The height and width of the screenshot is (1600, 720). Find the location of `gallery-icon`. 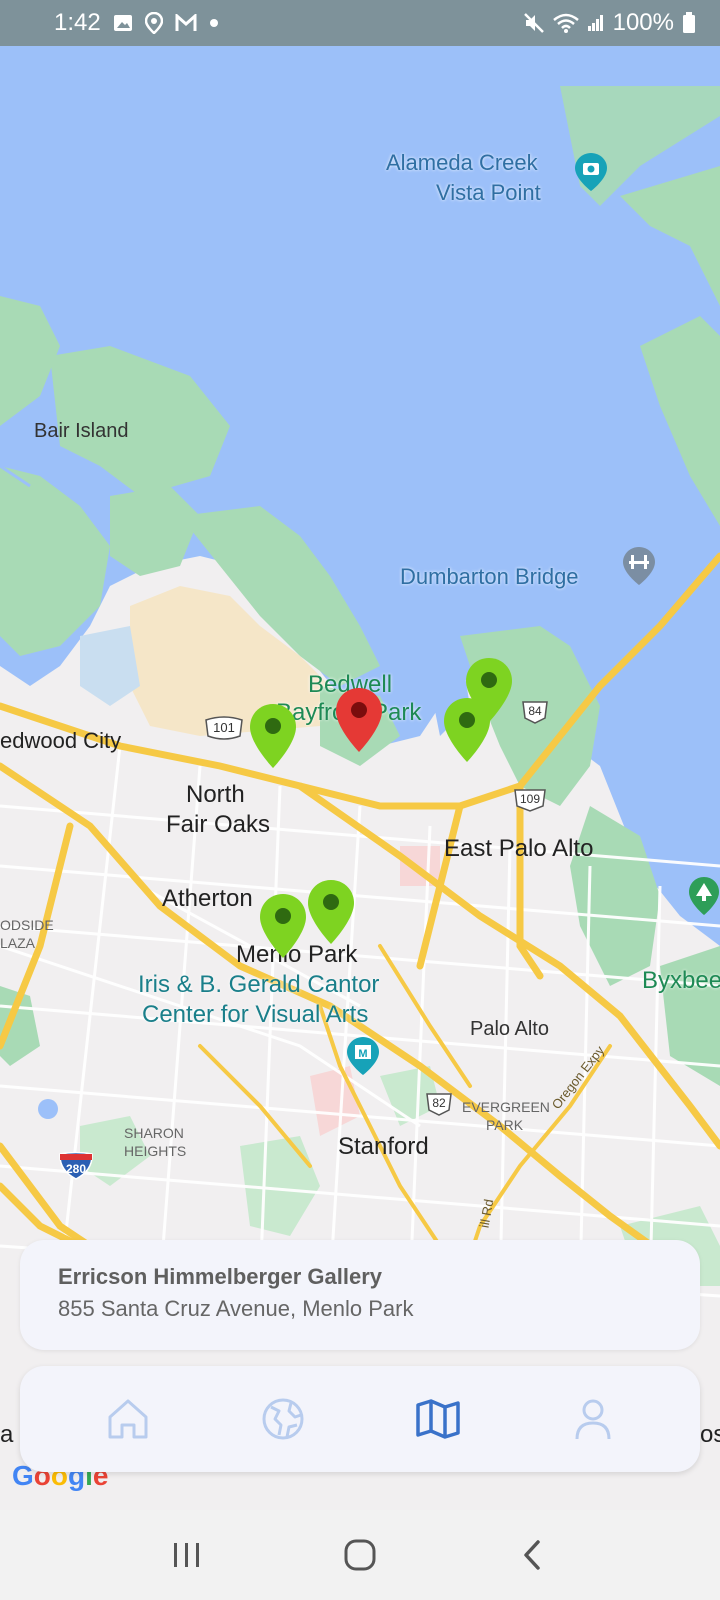

gallery-icon is located at coordinates (123, 23).